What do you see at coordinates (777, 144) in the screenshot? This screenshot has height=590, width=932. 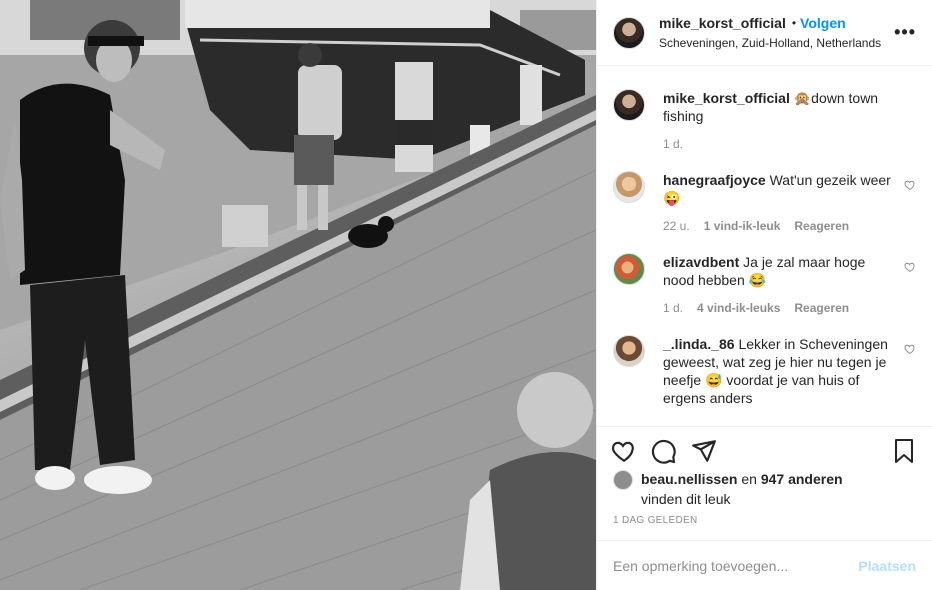 I see `caption-meta: 1 d.` at bounding box center [777, 144].